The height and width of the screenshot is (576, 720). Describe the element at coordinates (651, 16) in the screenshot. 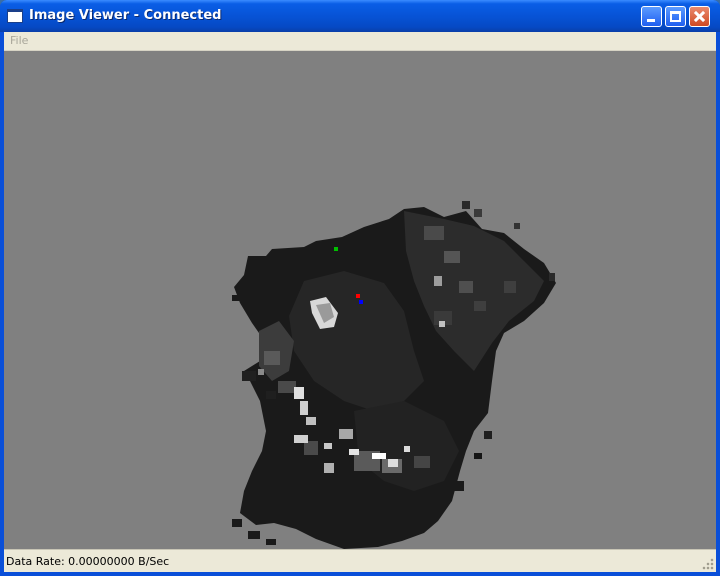

I see `minimize-button` at that location.